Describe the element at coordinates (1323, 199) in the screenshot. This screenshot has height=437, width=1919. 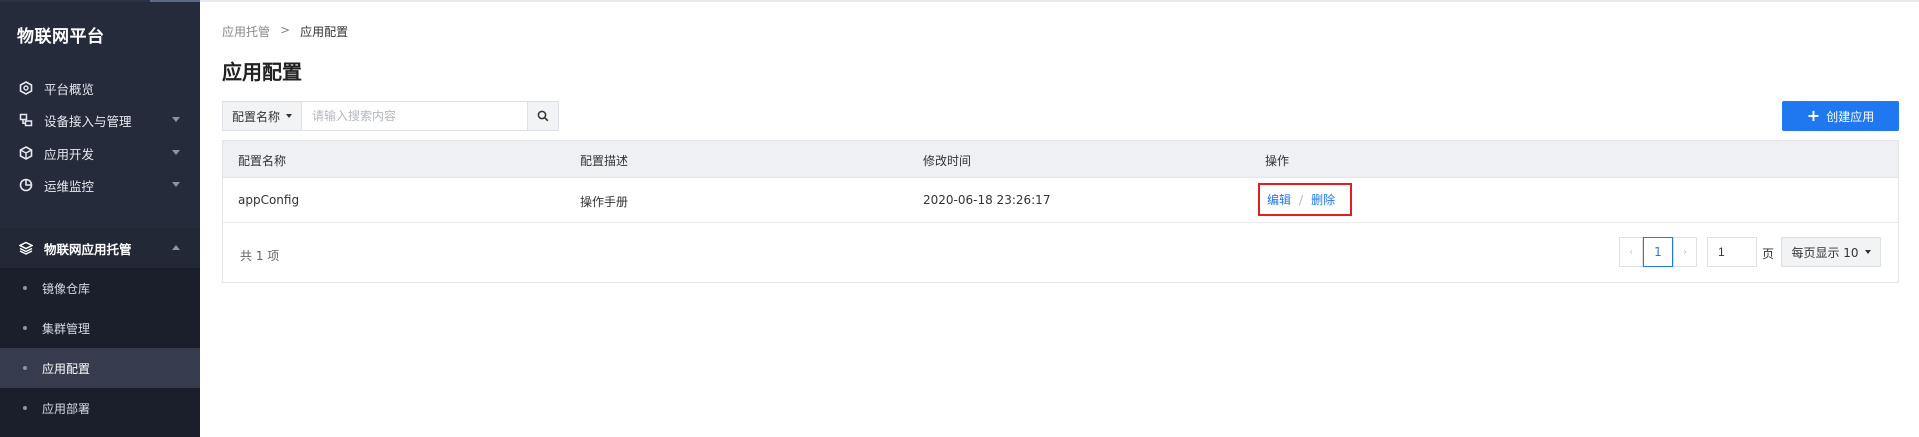
I see `delete-link: 删除` at that location.